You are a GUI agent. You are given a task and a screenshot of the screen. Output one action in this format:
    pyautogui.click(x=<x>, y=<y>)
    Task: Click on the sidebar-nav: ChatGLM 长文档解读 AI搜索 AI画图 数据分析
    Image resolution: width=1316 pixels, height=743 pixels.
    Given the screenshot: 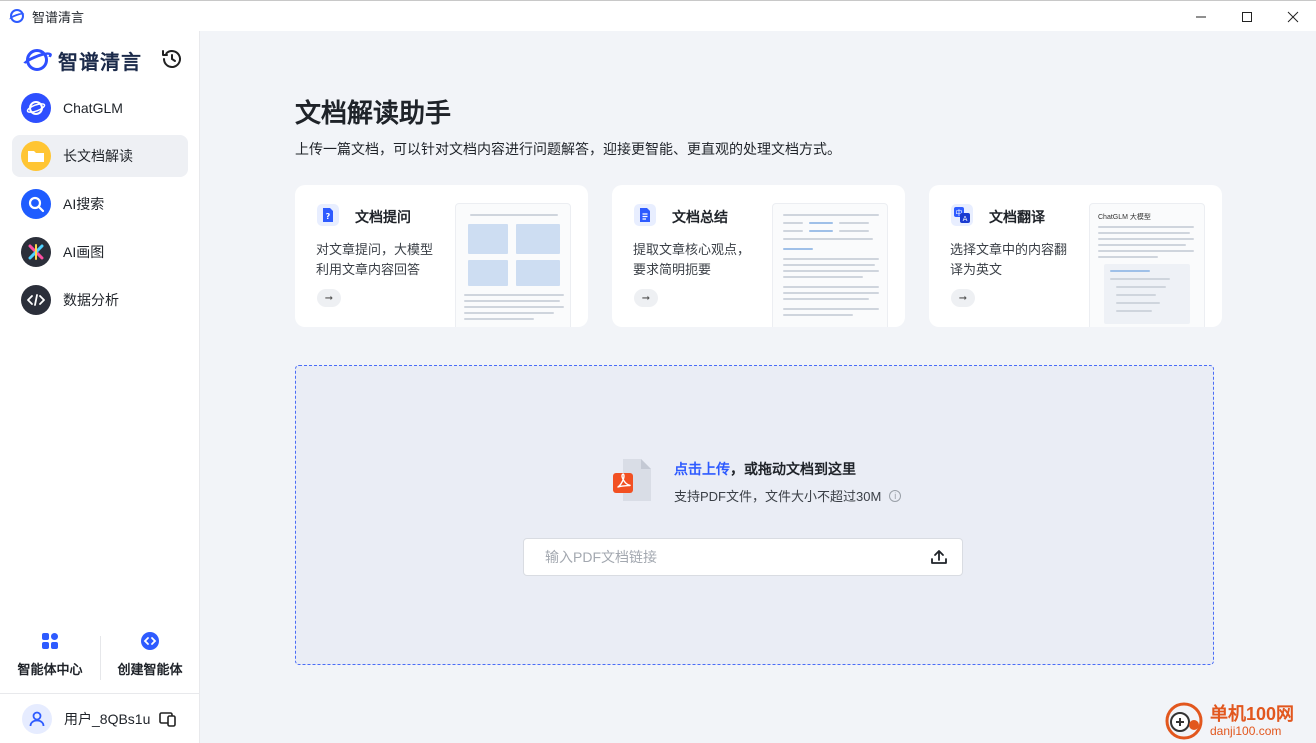 What is the action you would take?
    pyautogui.click(x=100, y=207)
    